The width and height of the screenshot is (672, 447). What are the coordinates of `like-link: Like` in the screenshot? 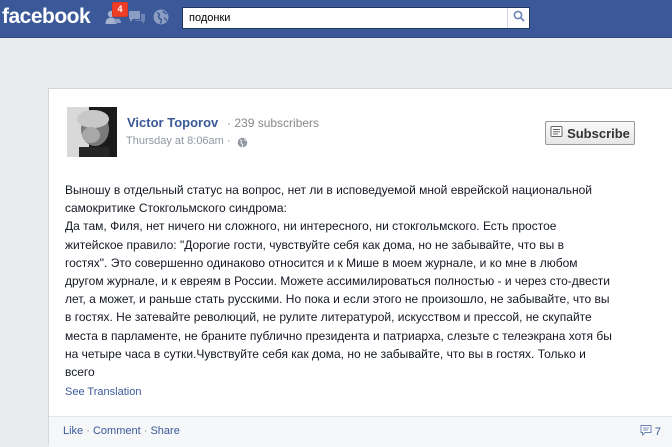 It's located at (73, 431).